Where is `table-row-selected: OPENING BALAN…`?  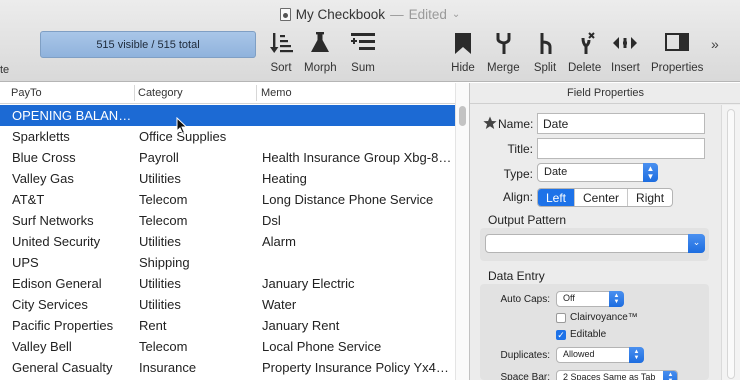 table-row-selected: OPENING BALAN… is located at coordinates (227, 115).